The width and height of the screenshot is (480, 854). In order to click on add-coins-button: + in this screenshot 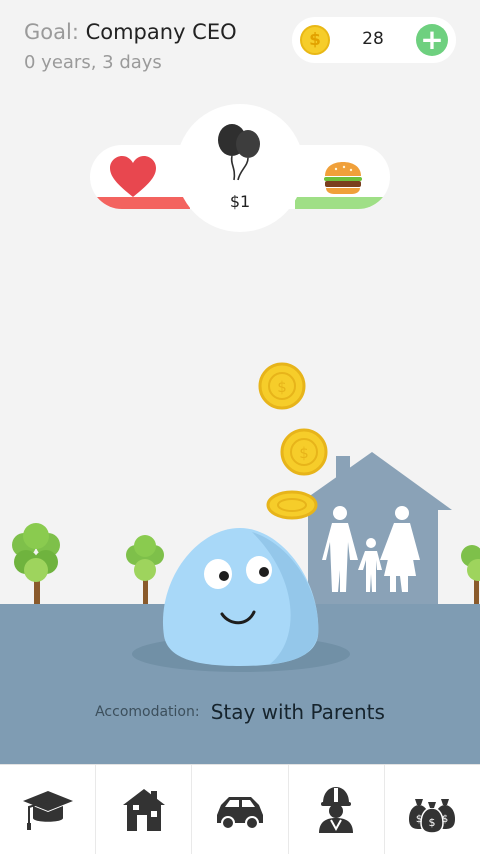, I will do `click(432, 40)`.